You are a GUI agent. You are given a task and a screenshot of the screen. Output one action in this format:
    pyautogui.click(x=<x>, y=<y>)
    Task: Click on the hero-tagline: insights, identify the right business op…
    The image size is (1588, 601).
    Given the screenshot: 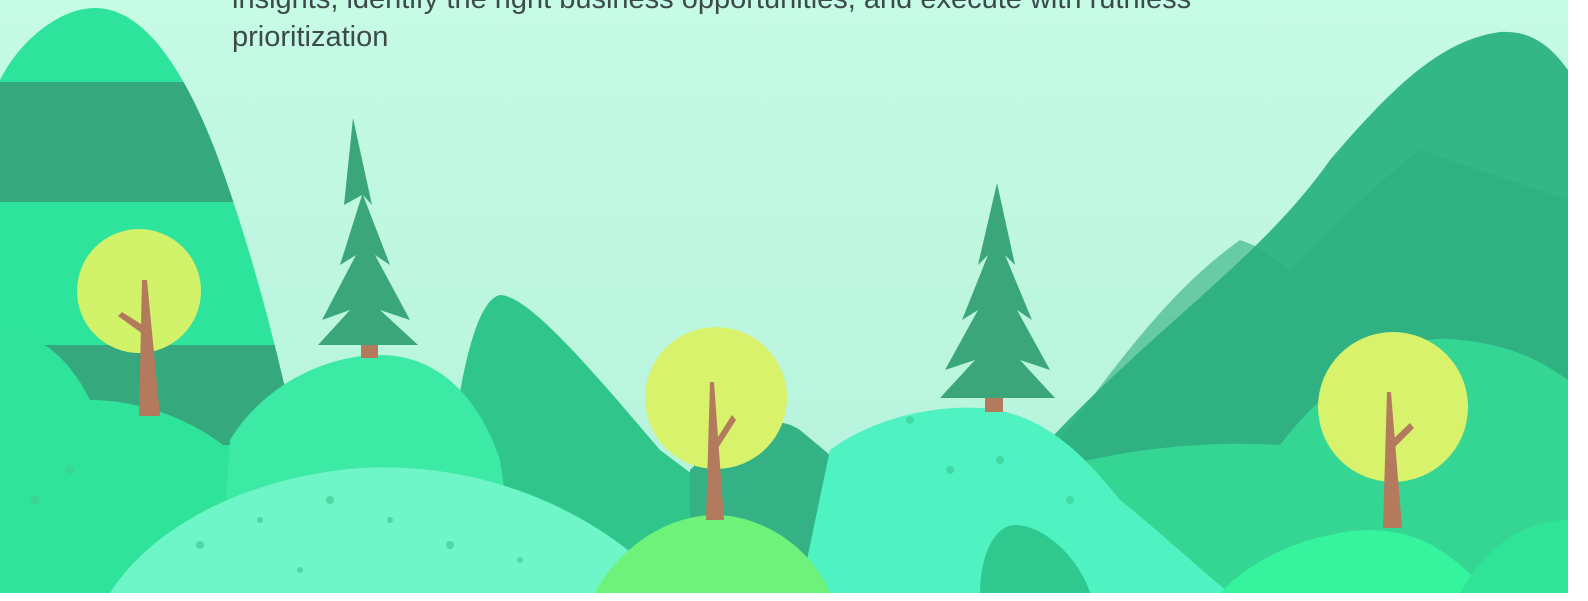 What is the action you would take?
    pyautogui.click(x=807, y=28)
    